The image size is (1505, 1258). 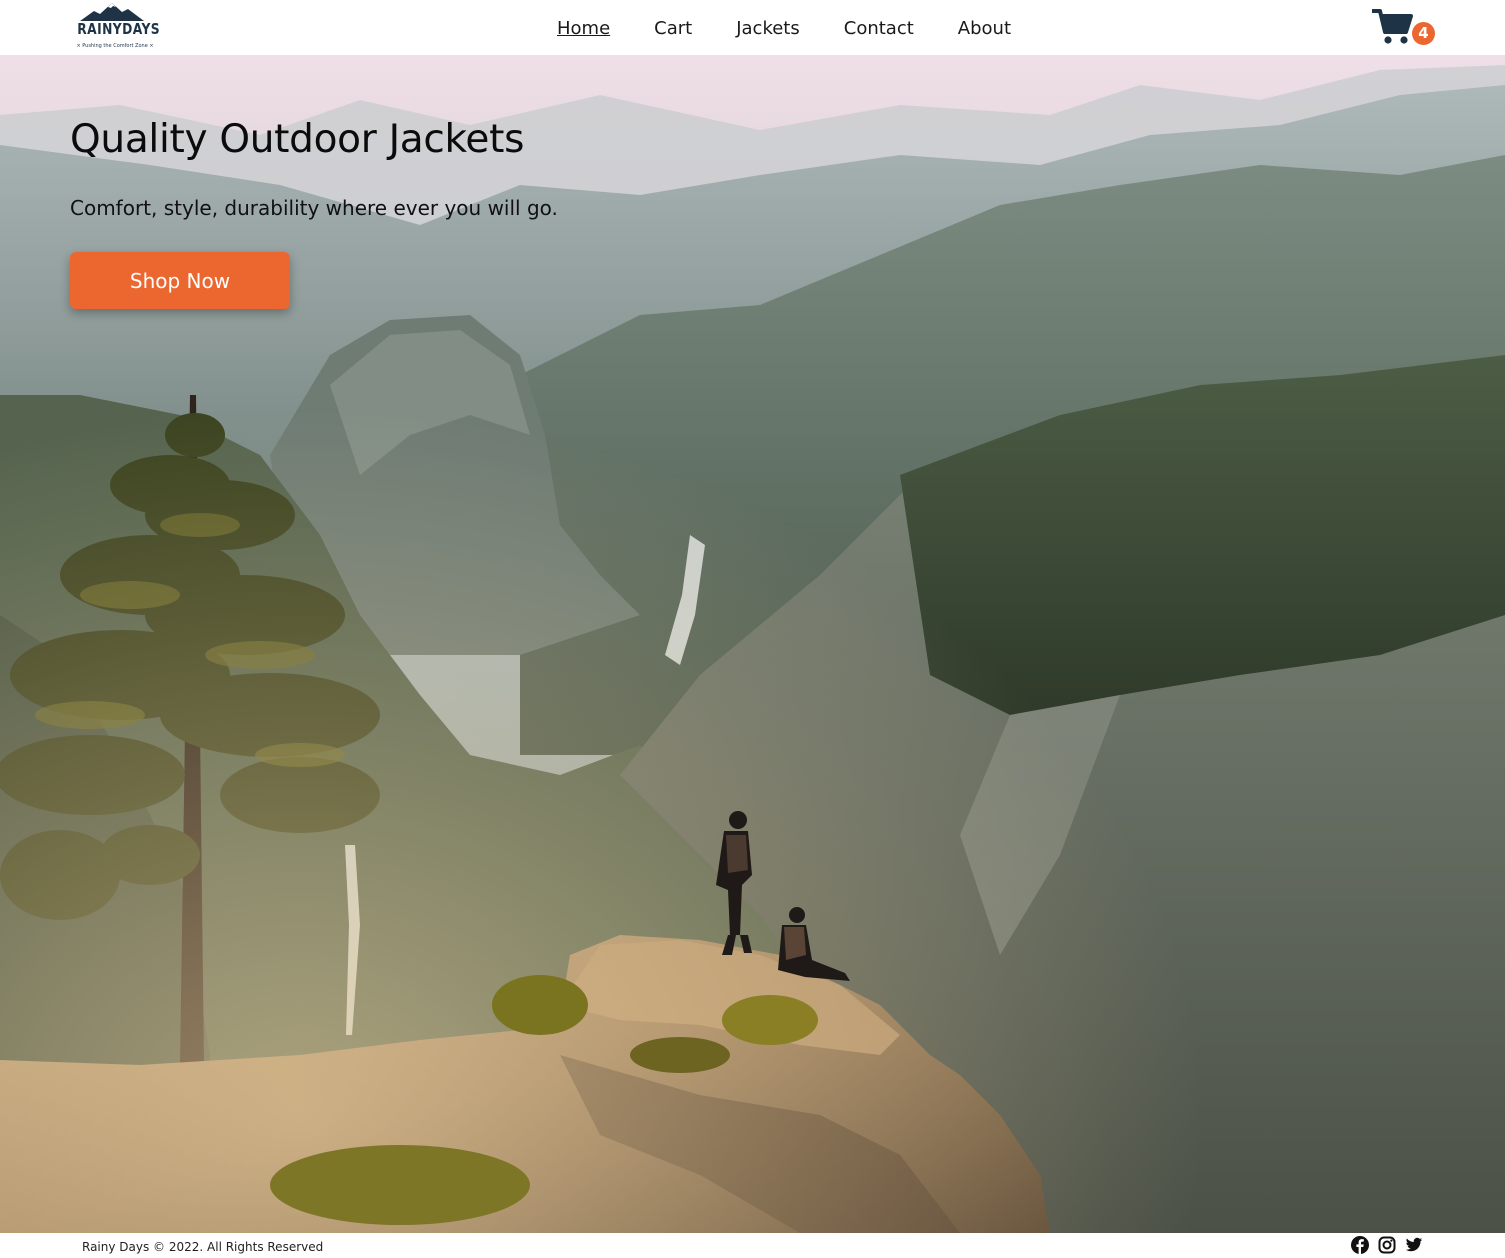 I want to click on social-links, so click(x=1387, y=1245).